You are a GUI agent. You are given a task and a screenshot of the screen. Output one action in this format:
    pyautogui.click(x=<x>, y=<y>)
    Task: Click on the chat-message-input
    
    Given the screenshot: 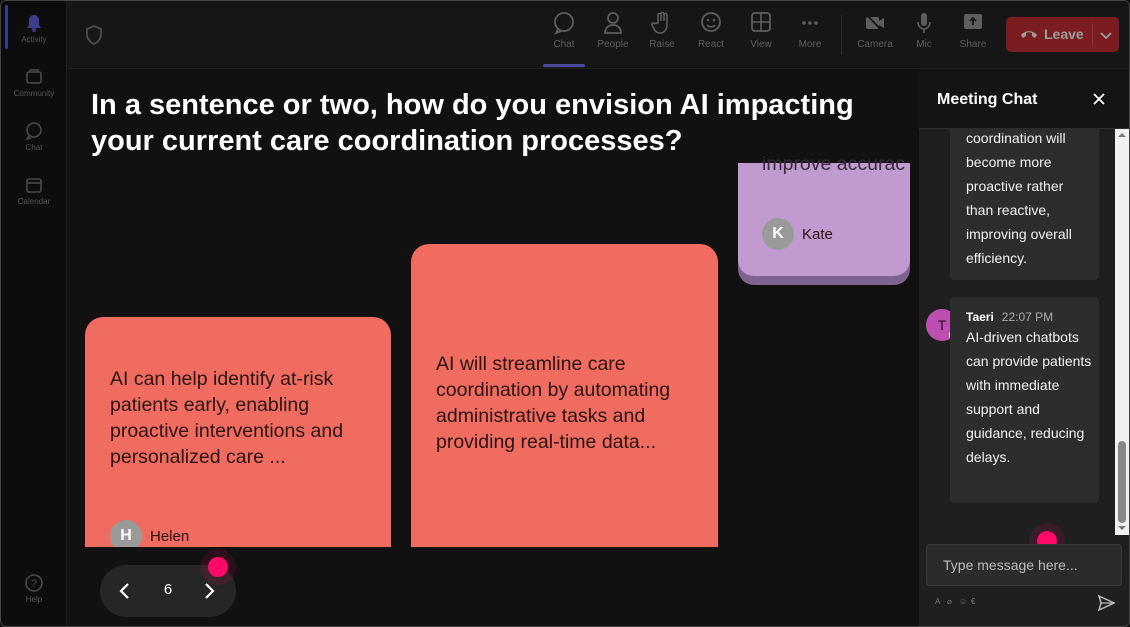 What is the action you would take?
    pyautogui.click(x=1024, y=565)
    